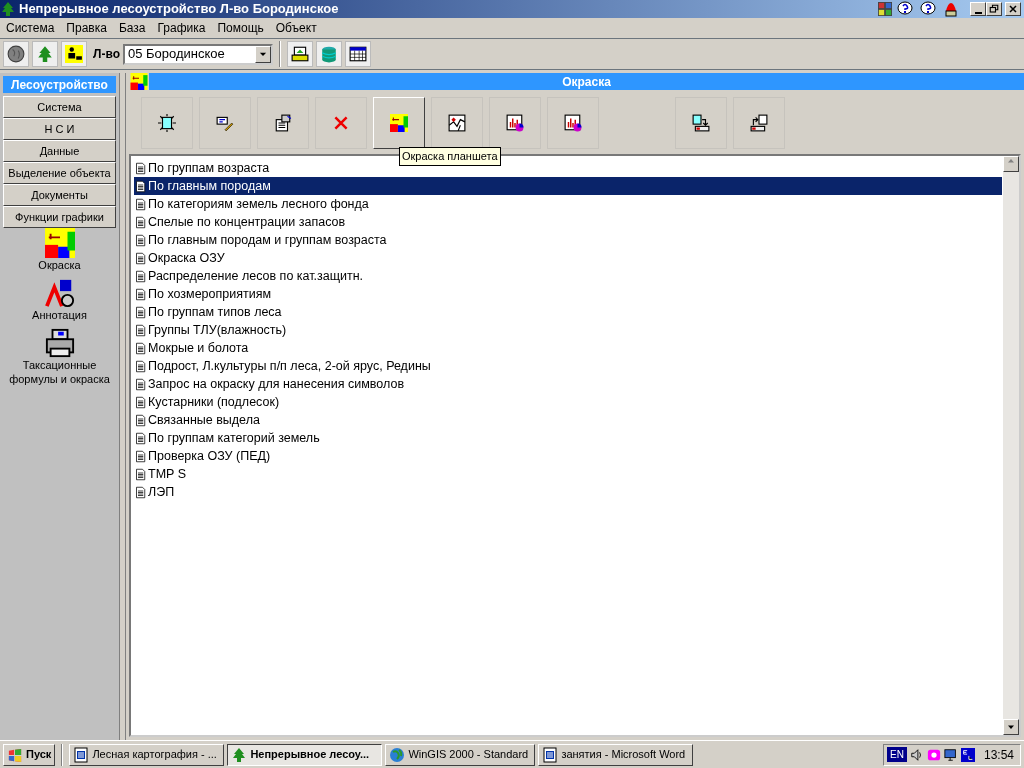 This screenshot has width=1024, height=768. What do you see at coordinates (15, 754) in the screenshot?
I see `windows-logo-icon` at bounding box center [15, 754].